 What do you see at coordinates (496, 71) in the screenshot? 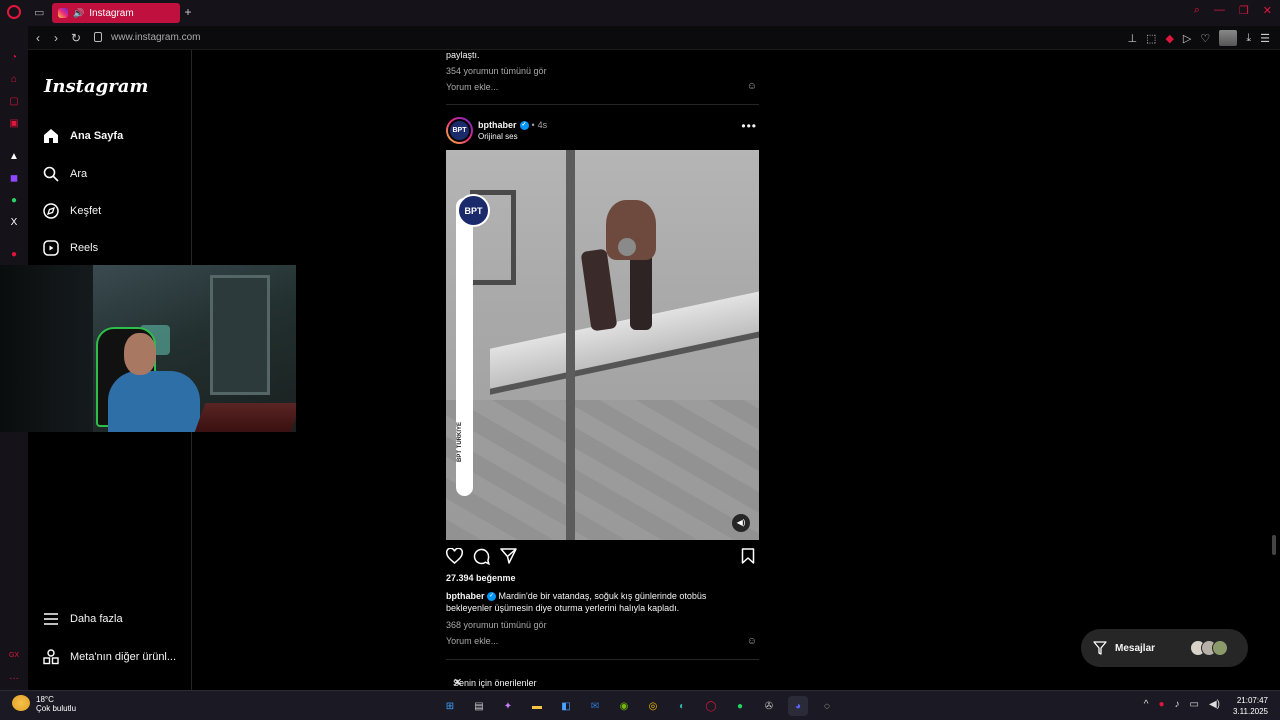
I see `prev-post-view-comments: 354 yorumun tümünü gör` at bounding box center [496, 71].